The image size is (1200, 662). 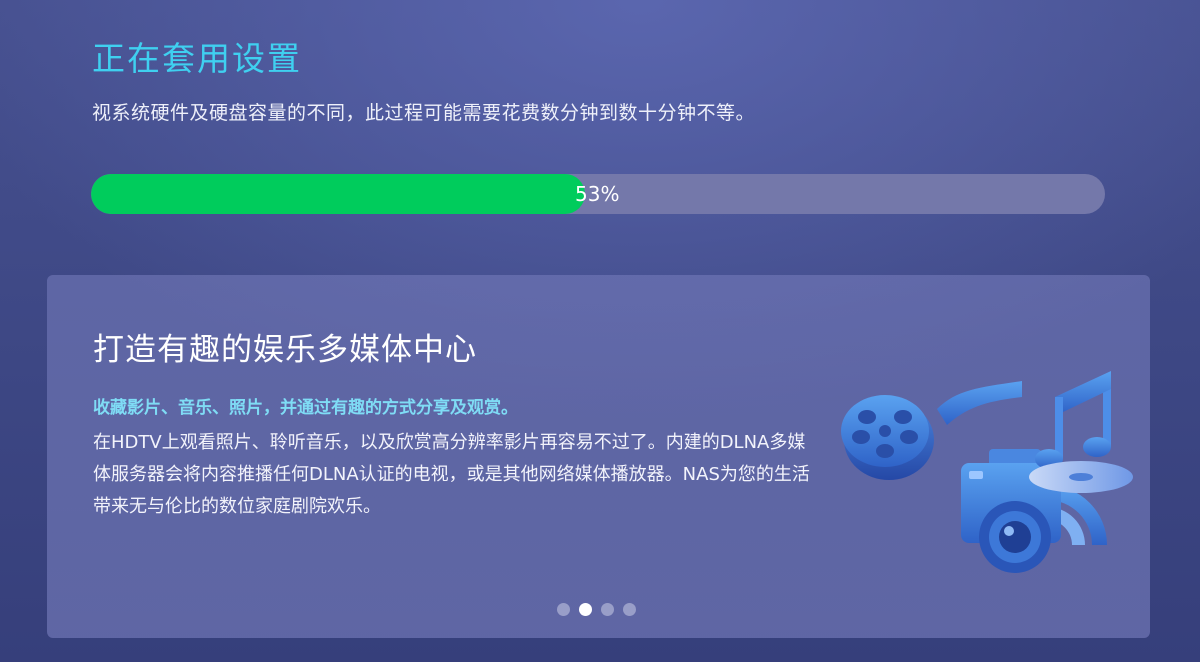 What do you see at coordinates (197, 58) in the screenshot?
I see `page-title: 正在套用设置` at bounding box center [197, 58].